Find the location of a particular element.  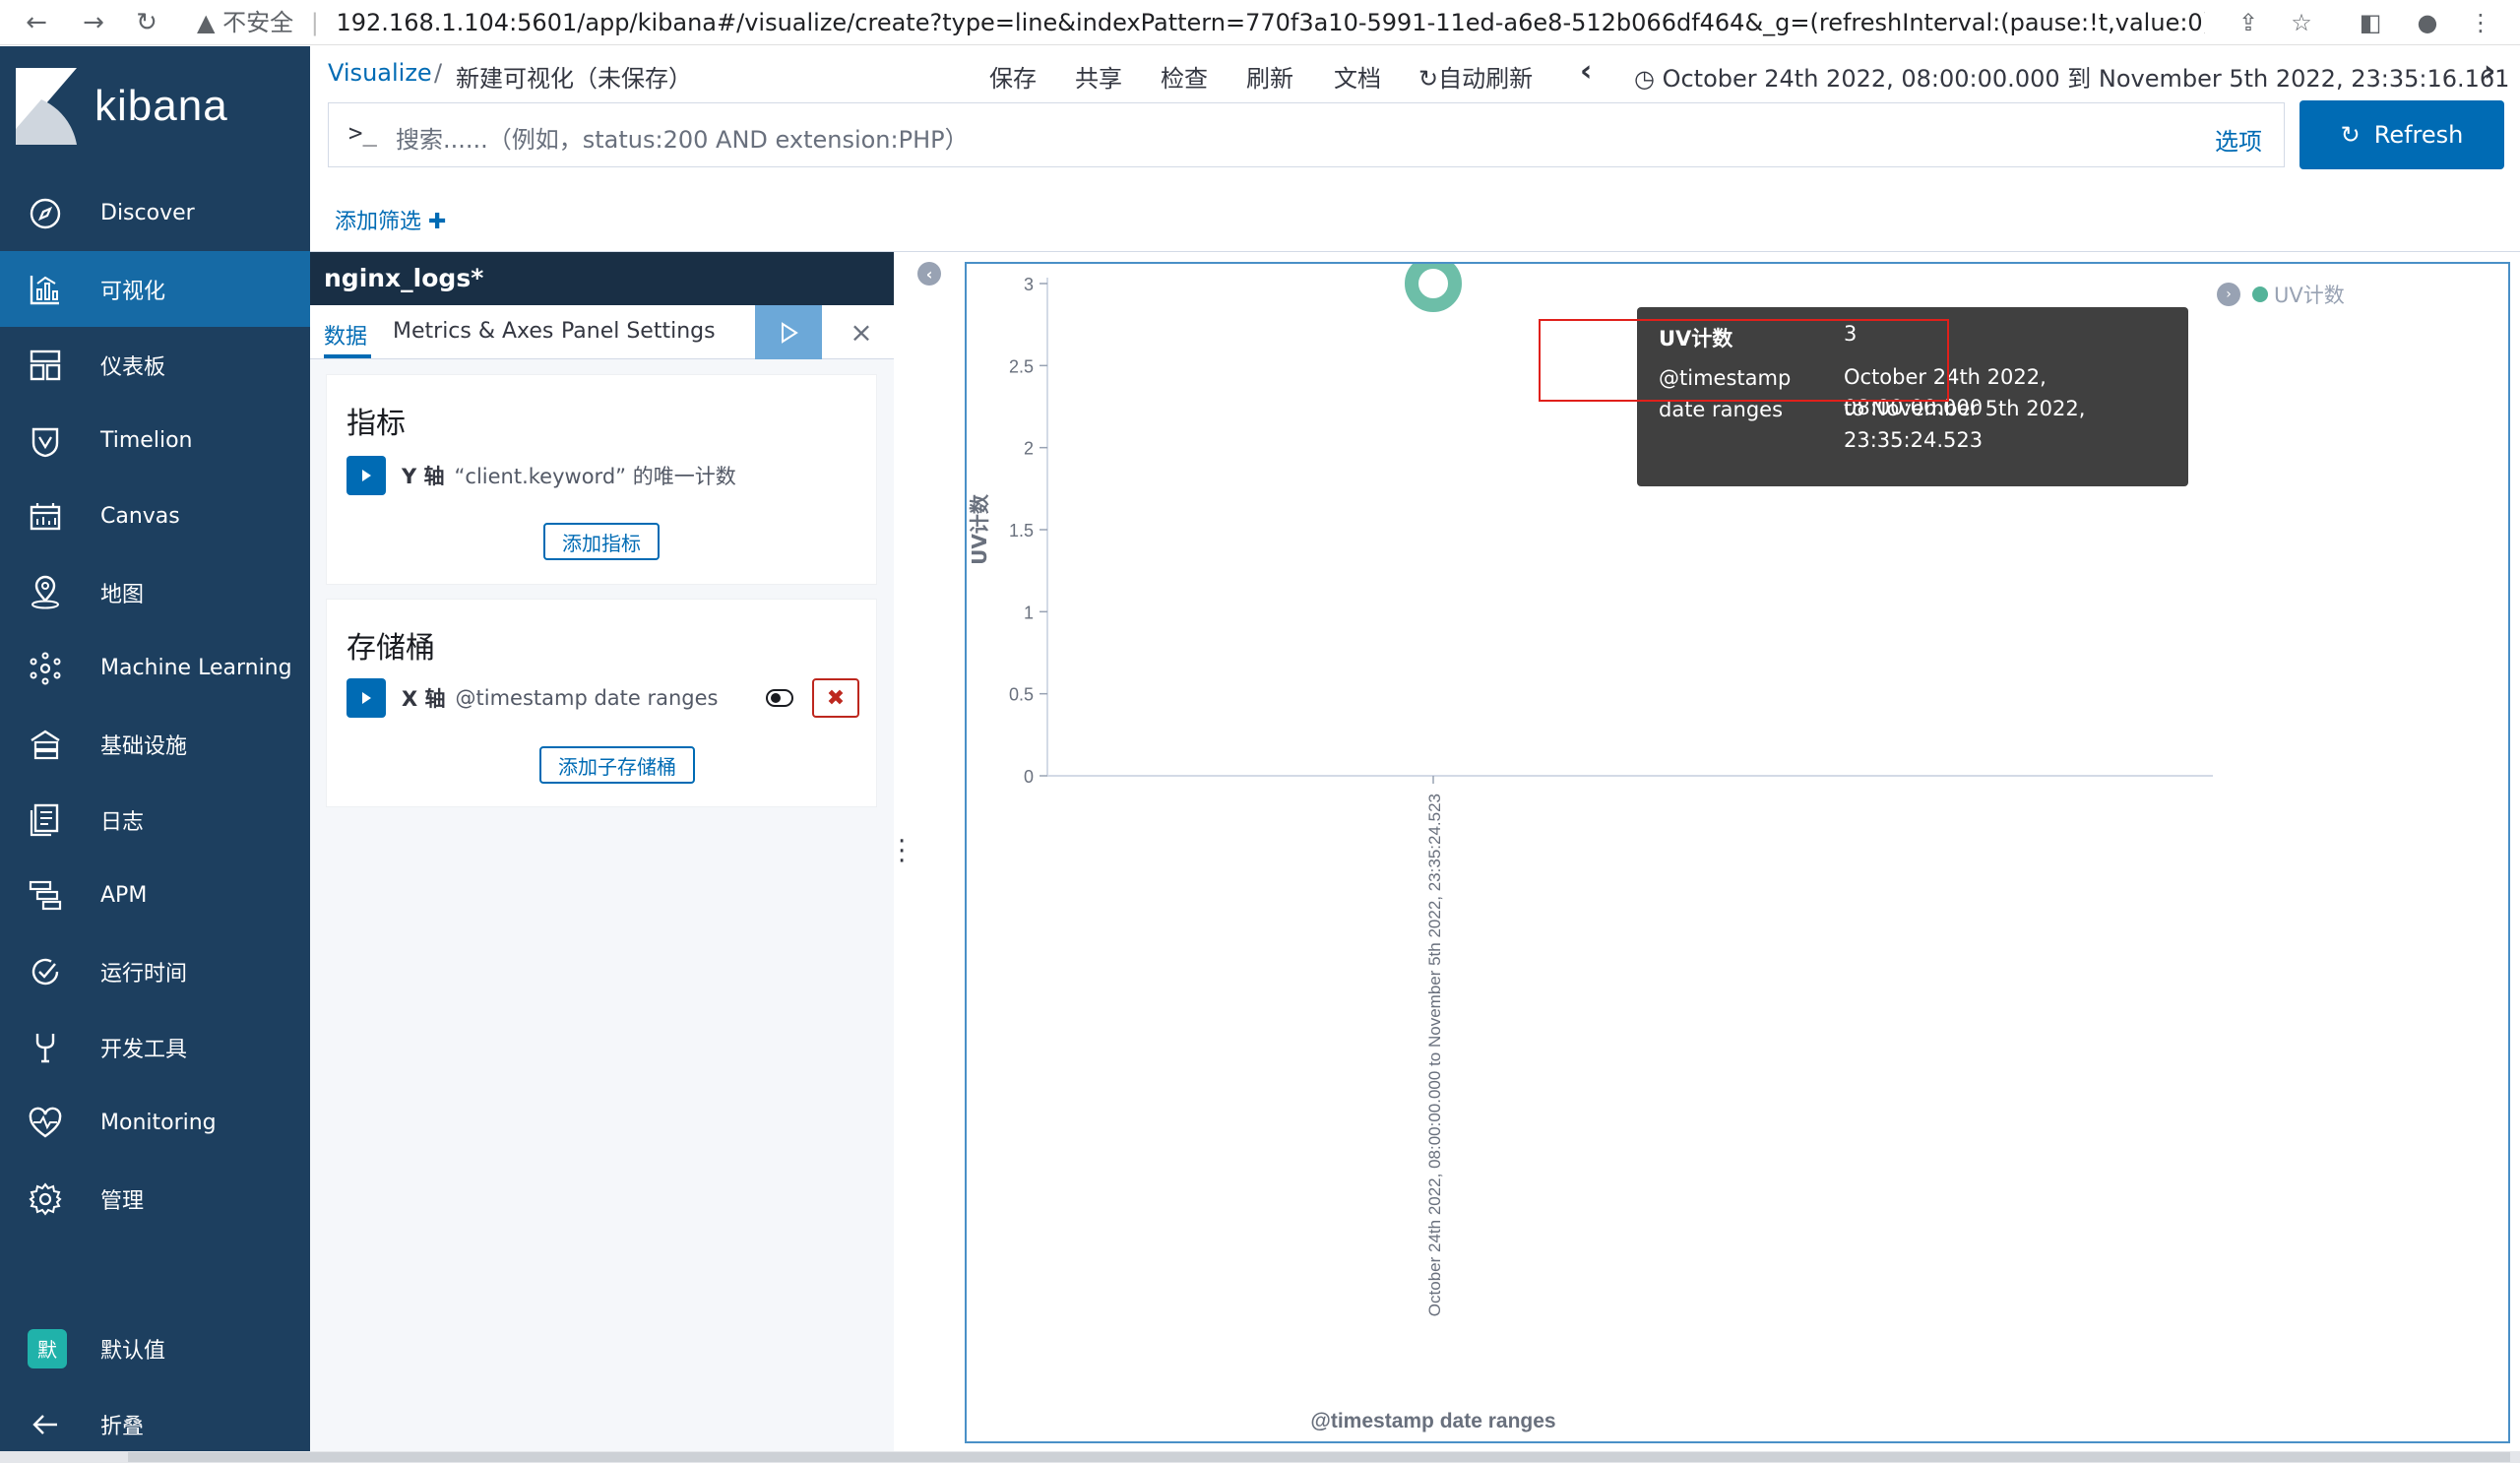

add-metric-button: 添加指标 is located at coordinates (601, 542).